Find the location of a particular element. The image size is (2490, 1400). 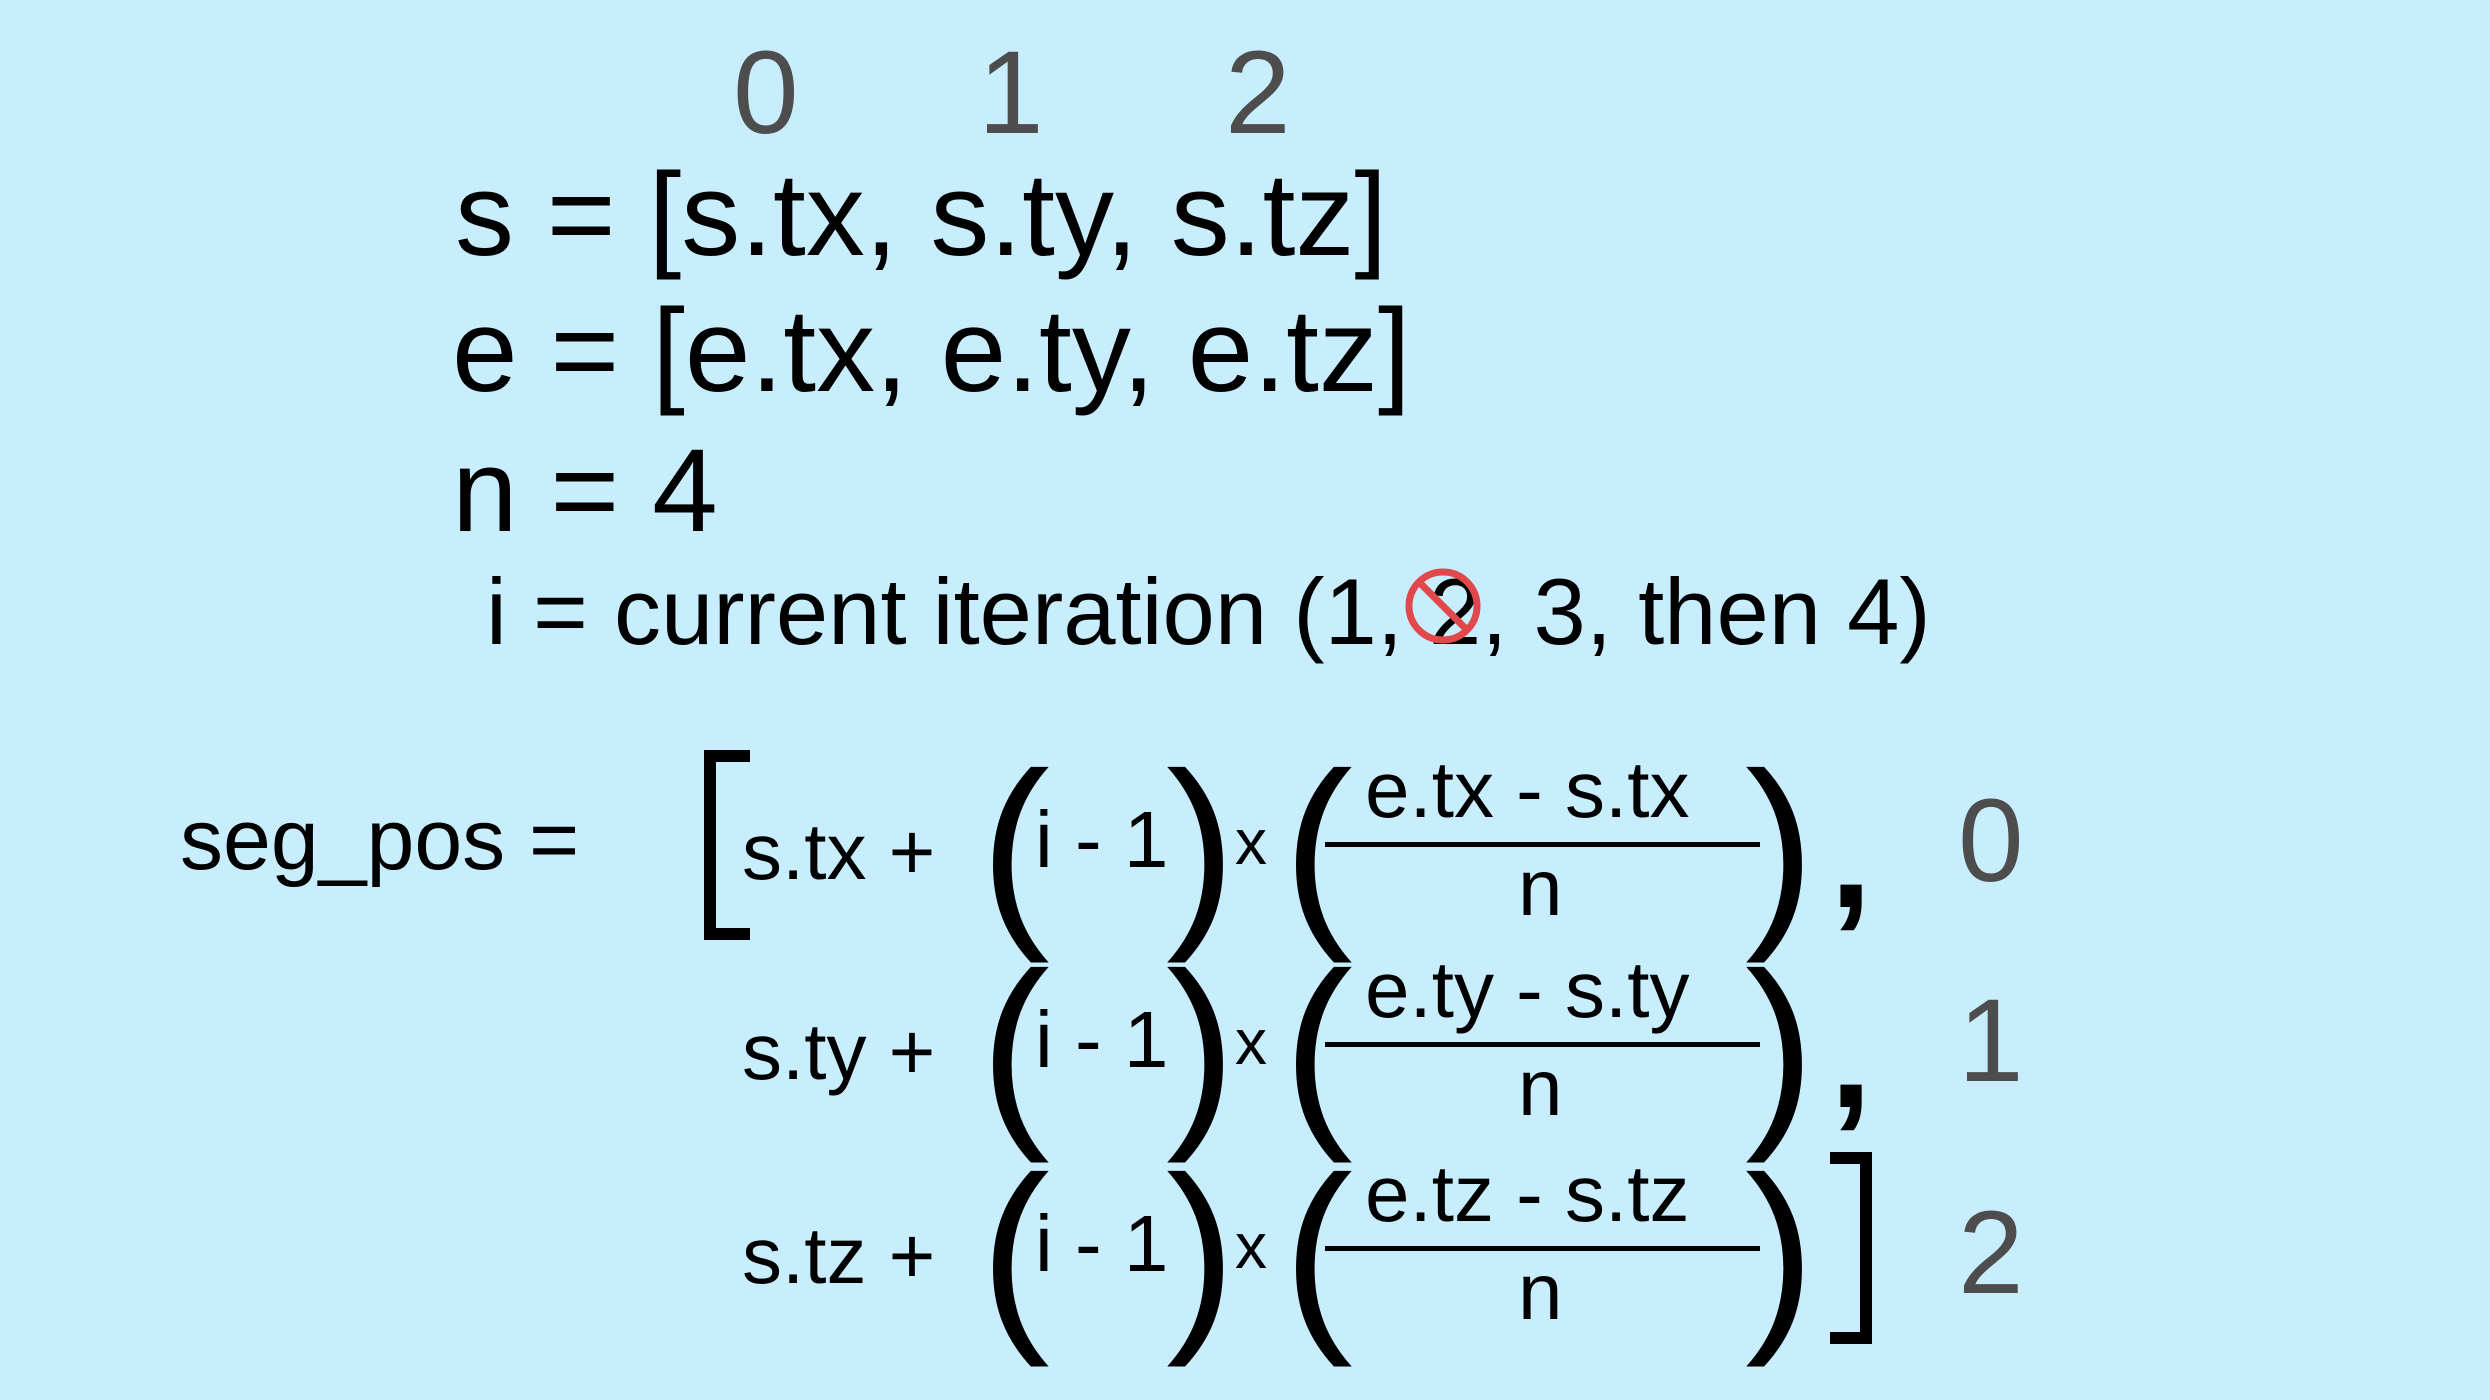

header-index-0: 0 is located at coordinates (766, 93).